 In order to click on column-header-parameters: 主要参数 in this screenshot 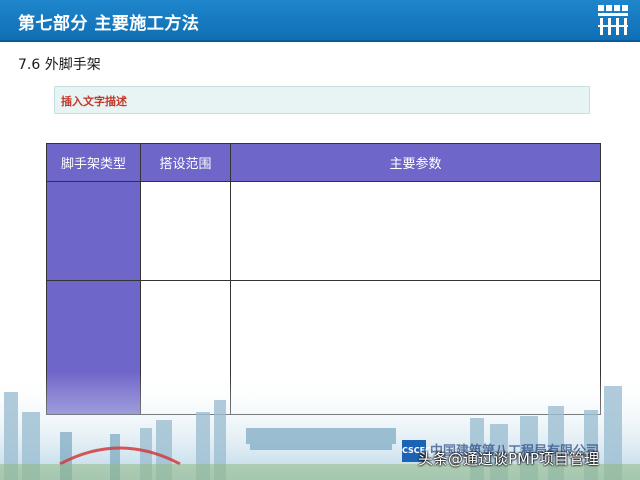, I will do `click(416, 163)`.